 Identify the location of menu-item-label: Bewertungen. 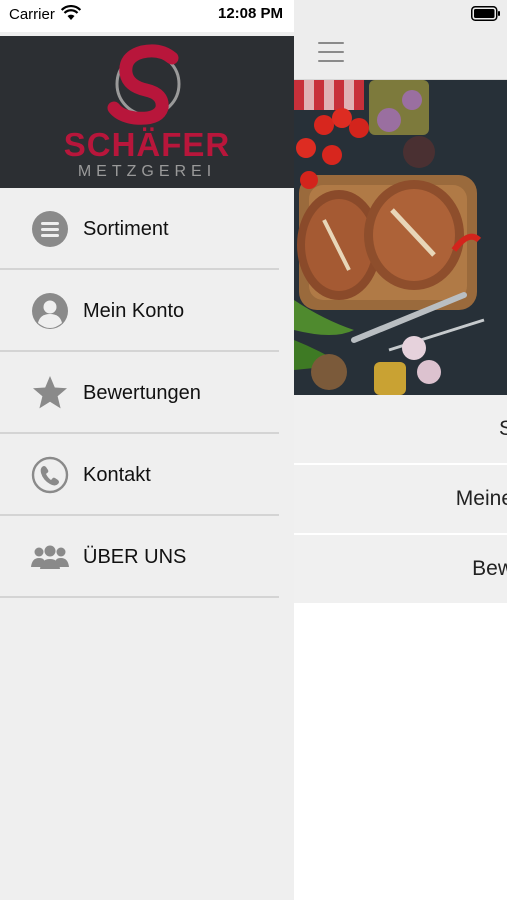
(142, 392).